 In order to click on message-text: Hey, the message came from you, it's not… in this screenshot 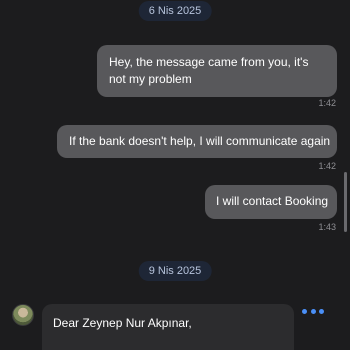, I will do `click(209, 70)`.